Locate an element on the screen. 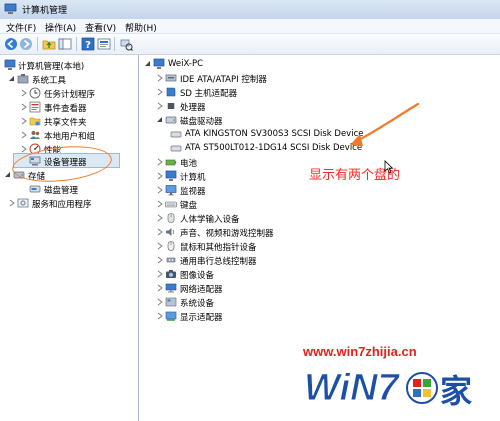 The width and height of the screenshot is (500, 421). device-category-sound: 声音、视频和游戏控制器 is located at coordinates (256, 232).